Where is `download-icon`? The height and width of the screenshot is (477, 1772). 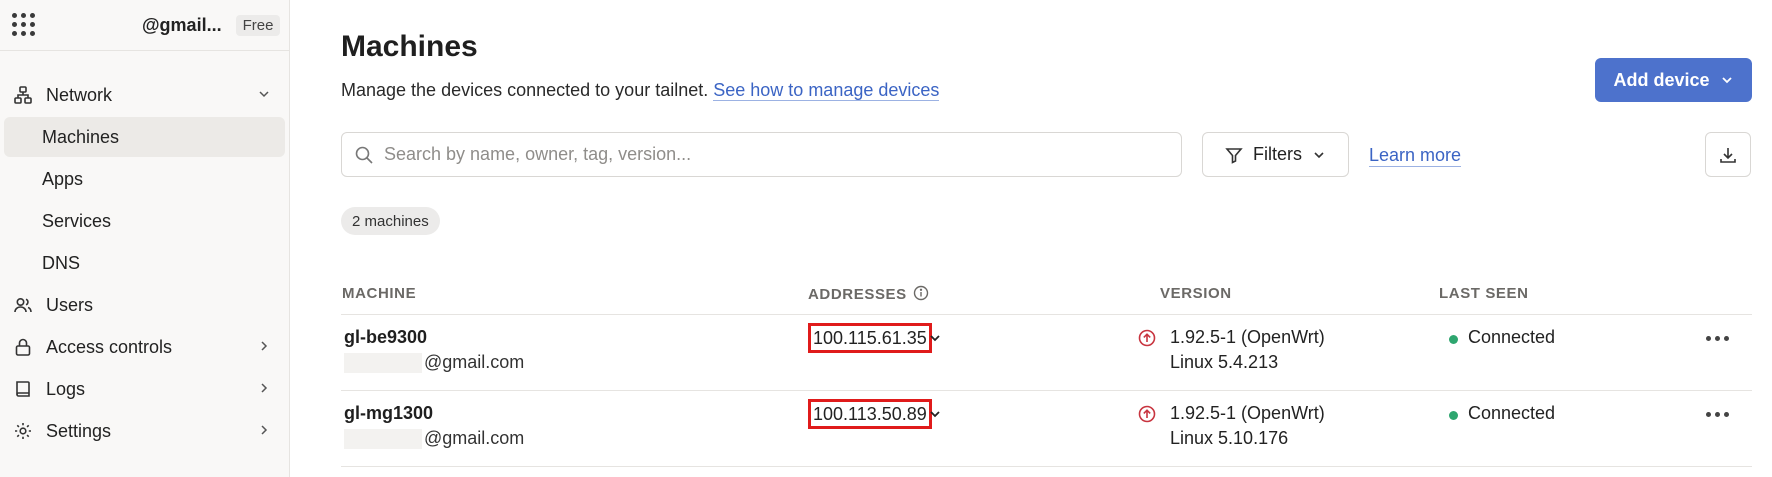
download-icon is located at coordinates (1728, 155).